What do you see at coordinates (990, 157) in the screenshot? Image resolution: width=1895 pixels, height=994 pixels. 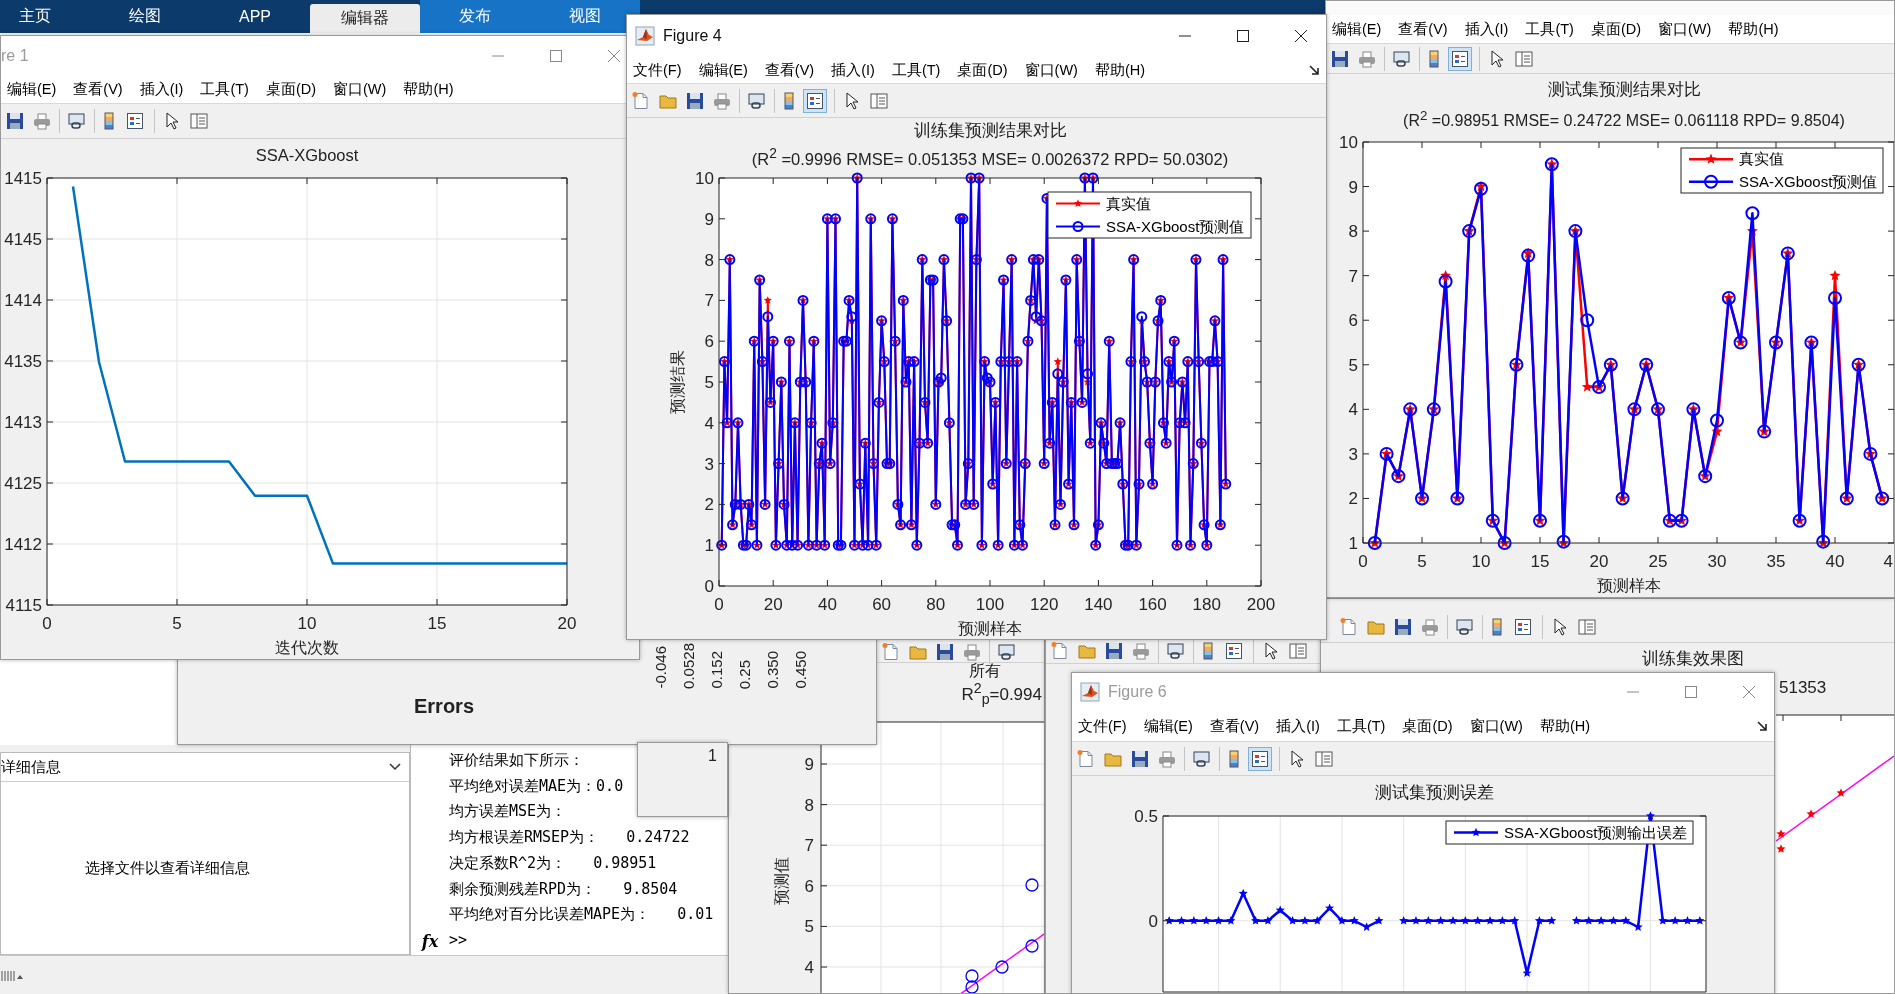 I see `chart-subtitle: (R$^{2}$ =0.9996 RMSE= 0.051353 MSE= 0.0026372 RPD= 50.0302)` at bounding box center [990, 157].